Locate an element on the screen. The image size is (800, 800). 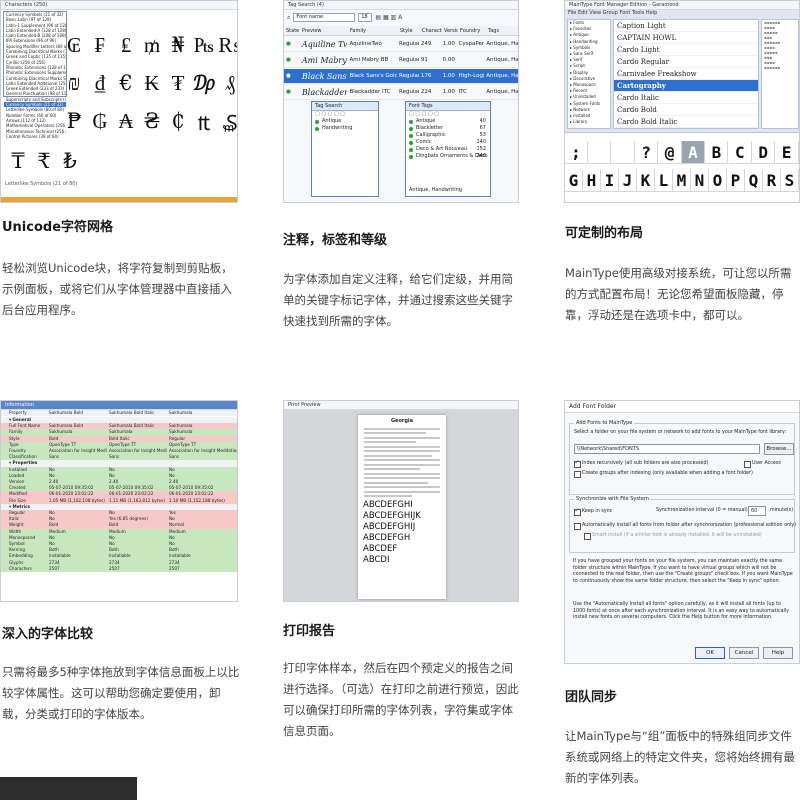
char-cell: B is located at coordinates (717, 152).